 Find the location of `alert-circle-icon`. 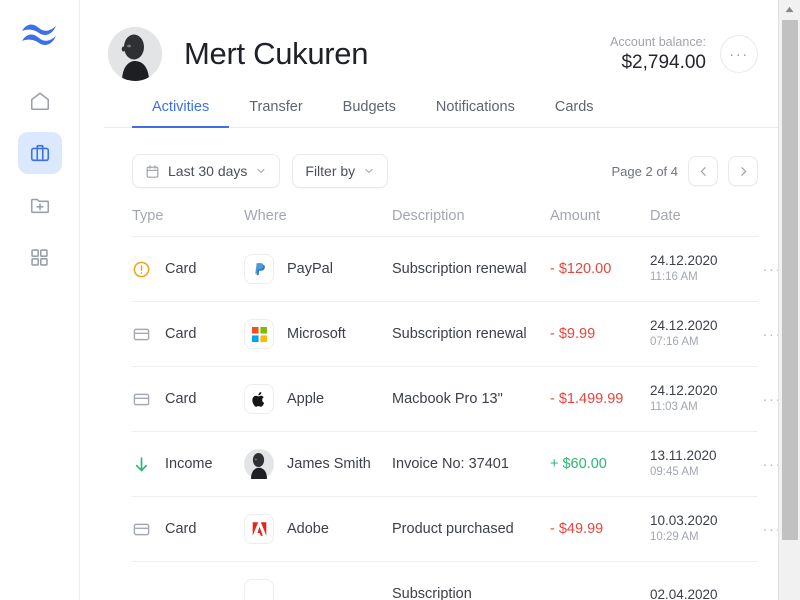

alert-circle-icon is located at coordinates (141, 269).